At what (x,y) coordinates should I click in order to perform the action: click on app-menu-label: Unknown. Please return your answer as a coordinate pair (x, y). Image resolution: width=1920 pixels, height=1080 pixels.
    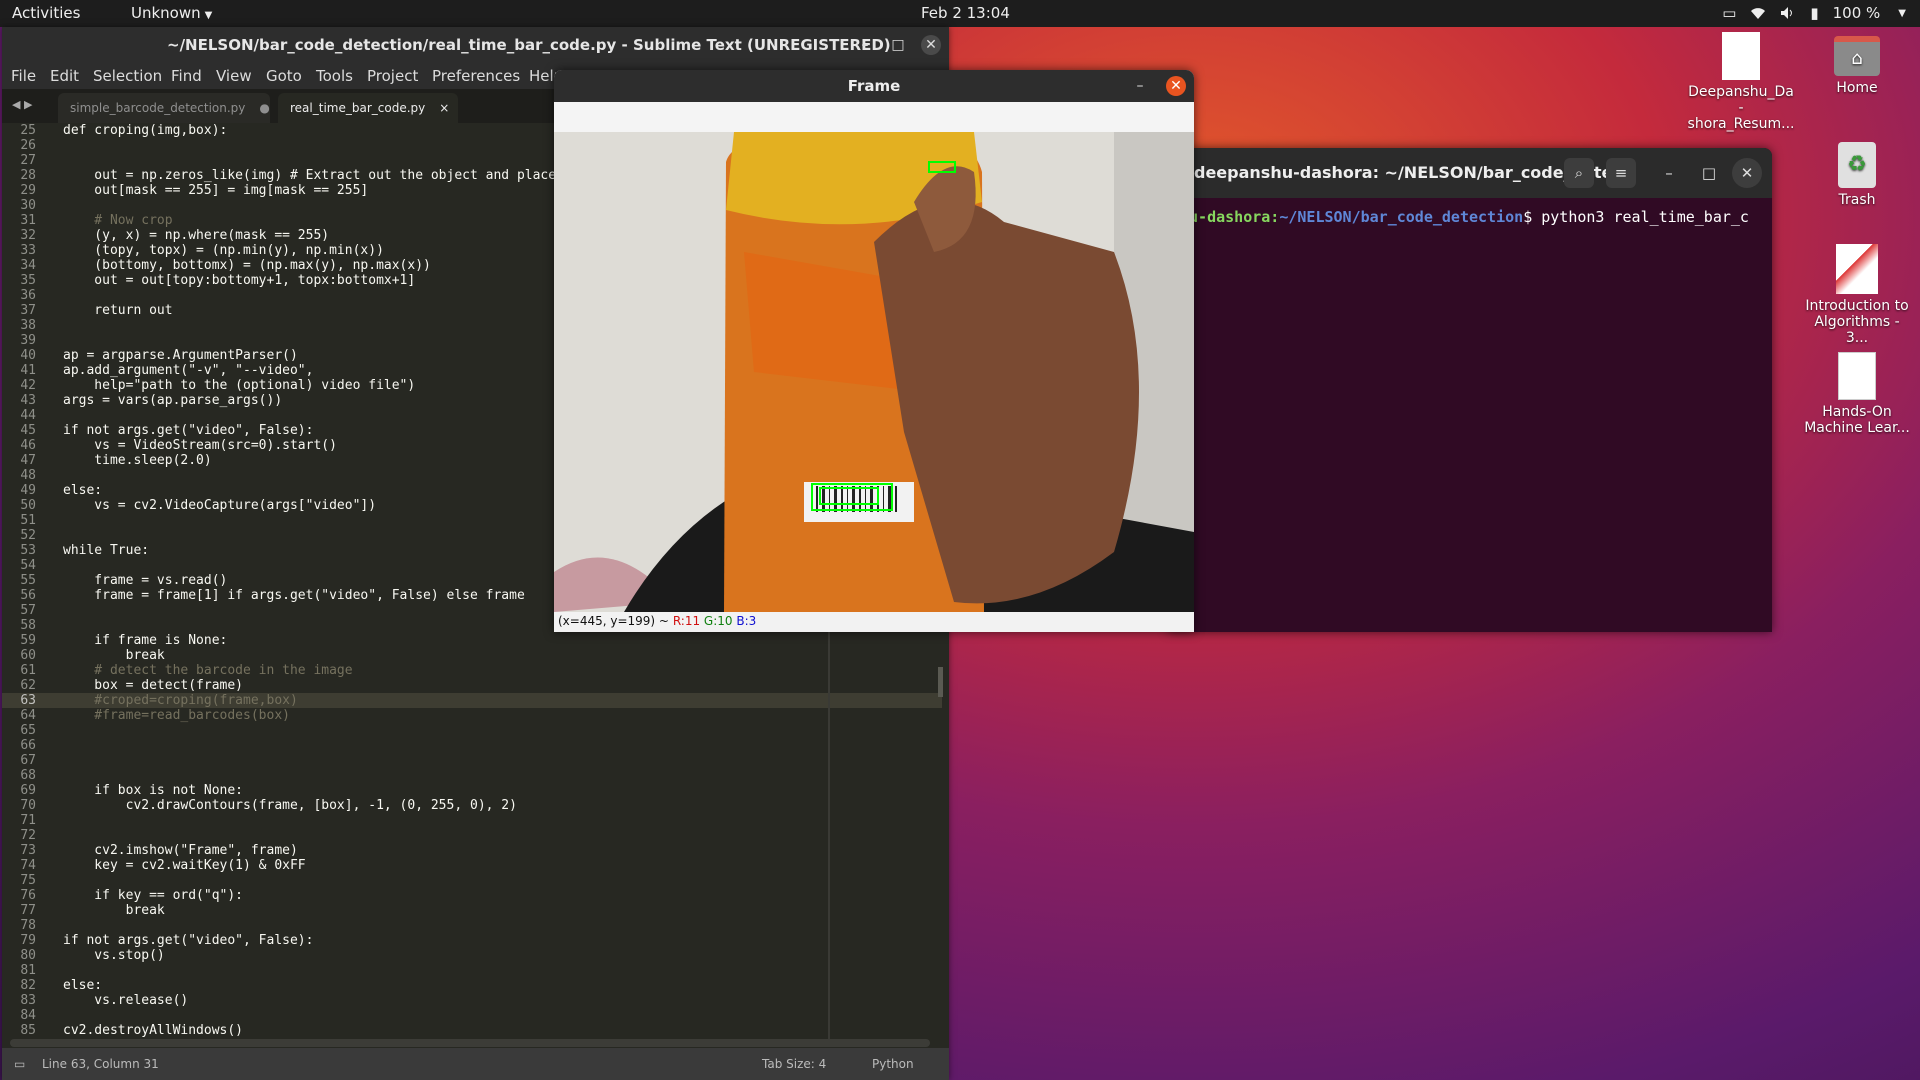
    Looking at the image, I should click on (166, 13).